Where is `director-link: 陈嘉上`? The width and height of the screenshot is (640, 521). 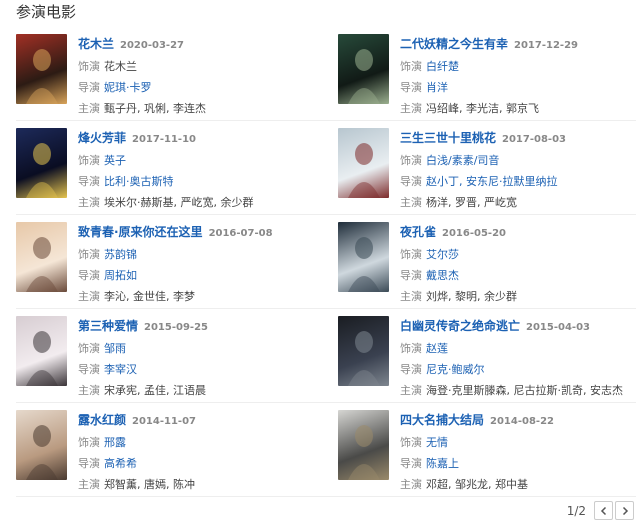 director-link: 陈嘉上 is located at coordinates (442, 463).